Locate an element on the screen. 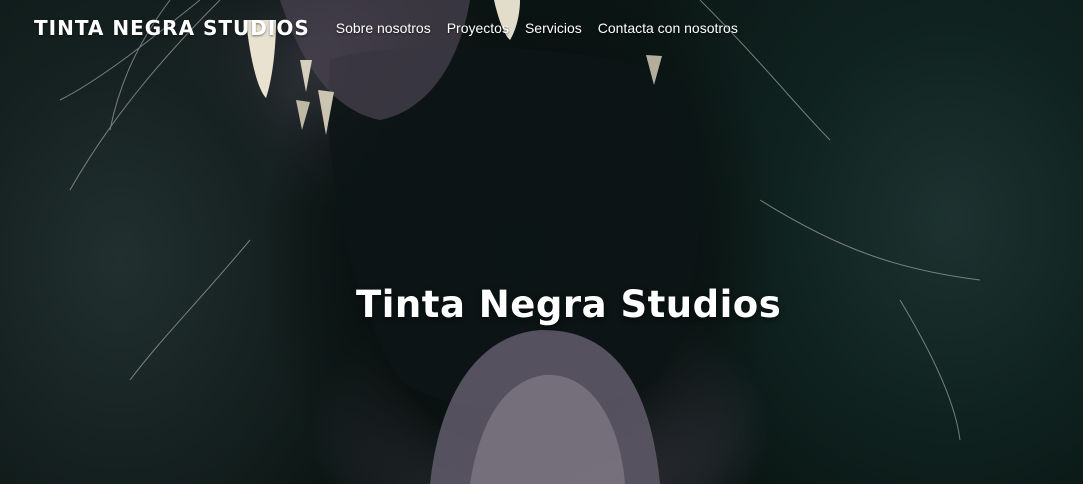 This screenshot has width=1083, height=484. brand-logo-link: TINTA NEGRA STUDIOS is located at coordinates (172, 28).